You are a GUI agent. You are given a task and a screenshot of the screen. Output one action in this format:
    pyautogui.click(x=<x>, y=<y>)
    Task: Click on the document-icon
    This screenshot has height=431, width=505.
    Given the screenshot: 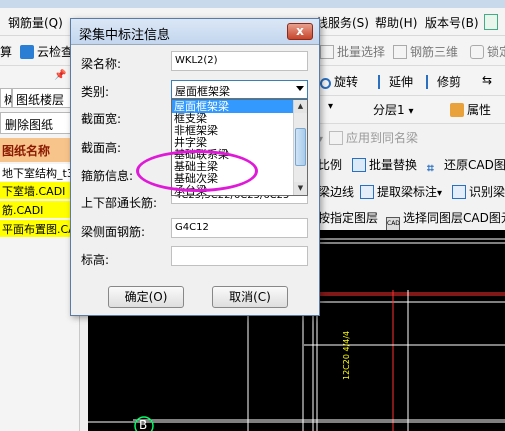 What is the action you would take?
    pyautogui.click(x=491, y=22)
    